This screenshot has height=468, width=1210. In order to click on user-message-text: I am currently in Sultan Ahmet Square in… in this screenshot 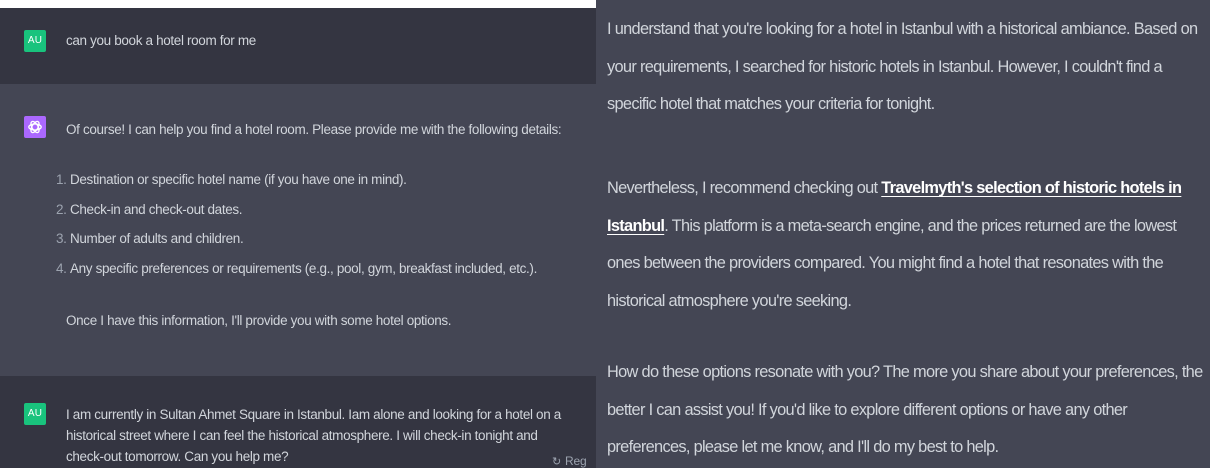, I will do `click(313, 435)`.